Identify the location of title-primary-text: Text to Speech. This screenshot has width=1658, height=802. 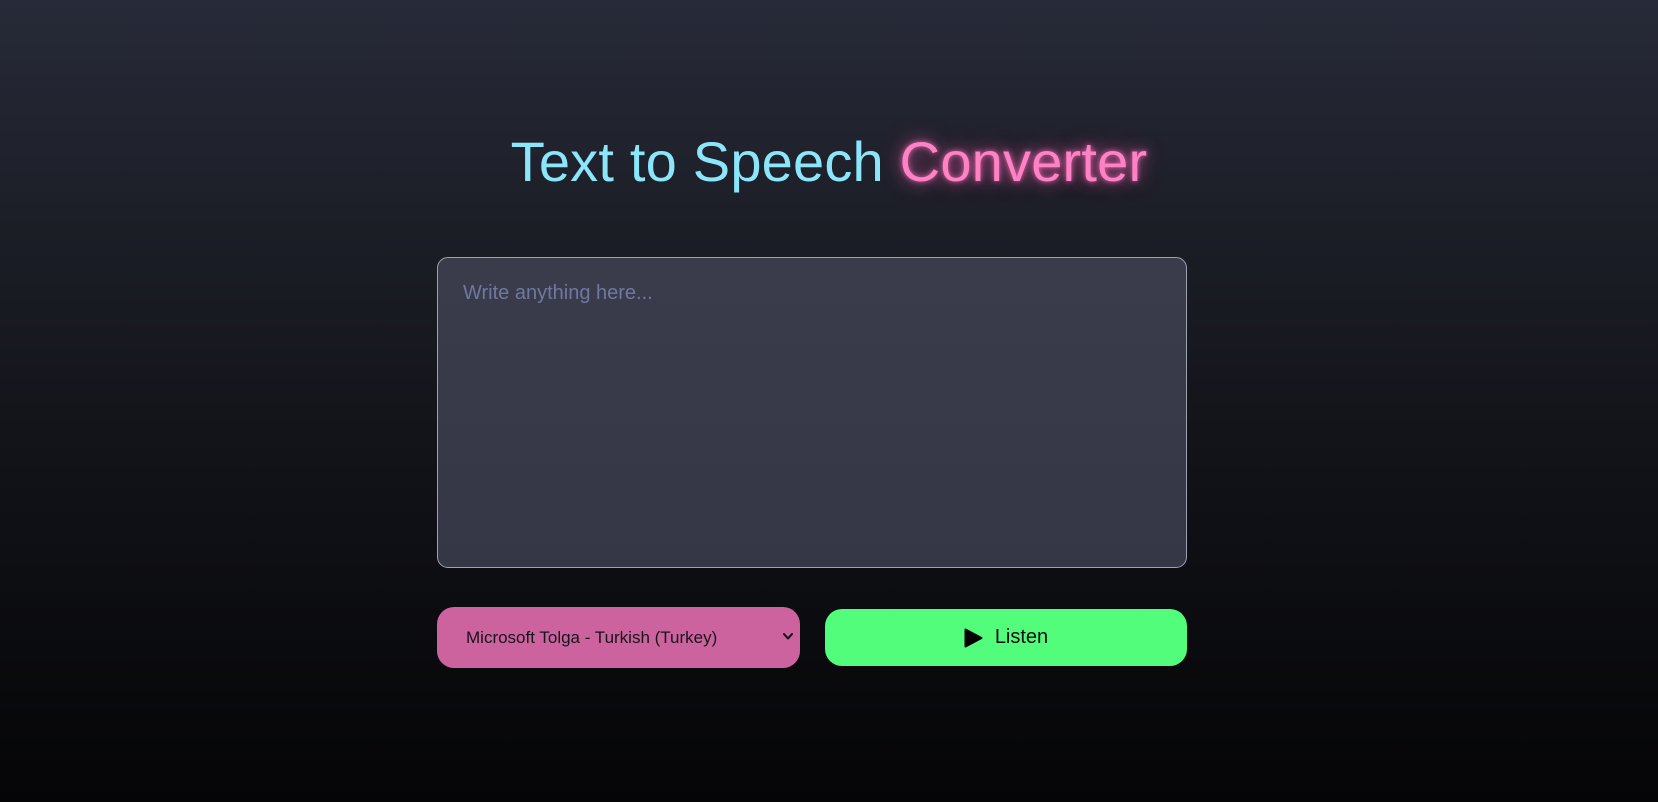
(697, 161).